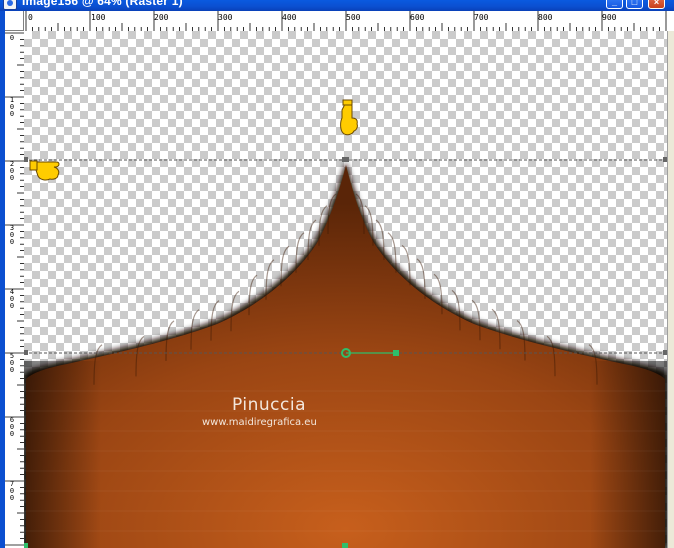 This screenshot has height=548, width=674. I want to click on vertical-ruler: 0 100 200 300 400 500 600 700, so click(15, 289).